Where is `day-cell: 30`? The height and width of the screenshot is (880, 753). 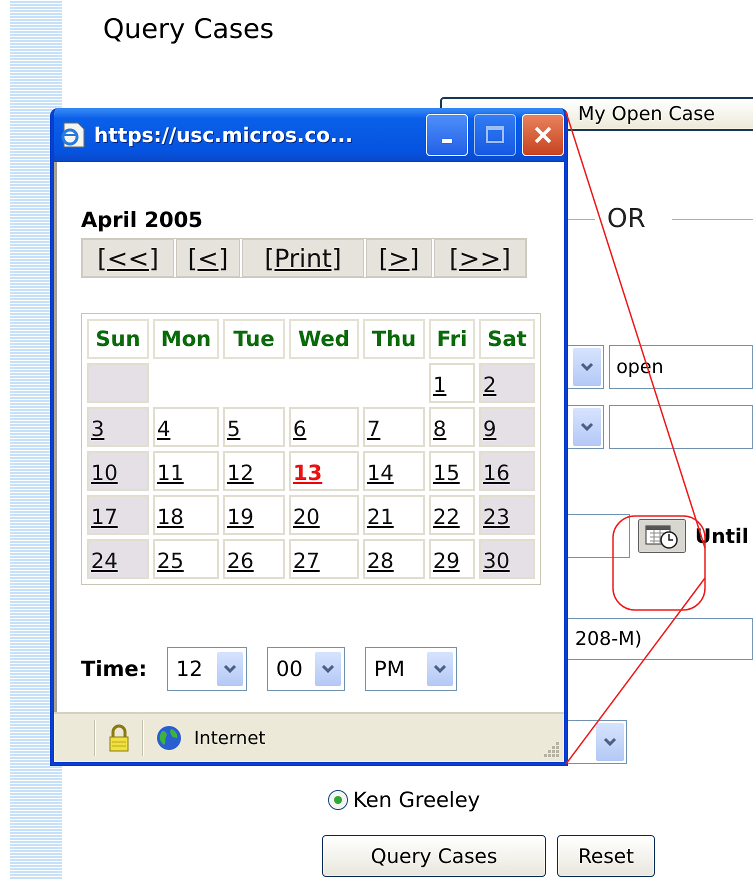 day-cell: 30 is located at coordinates (507, 559).